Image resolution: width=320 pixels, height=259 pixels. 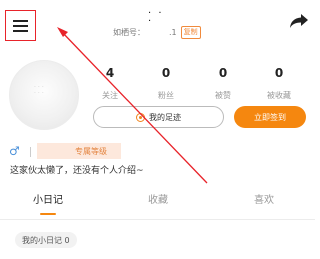 I want to click on collected-count: 0, so click(x=279, y=73).